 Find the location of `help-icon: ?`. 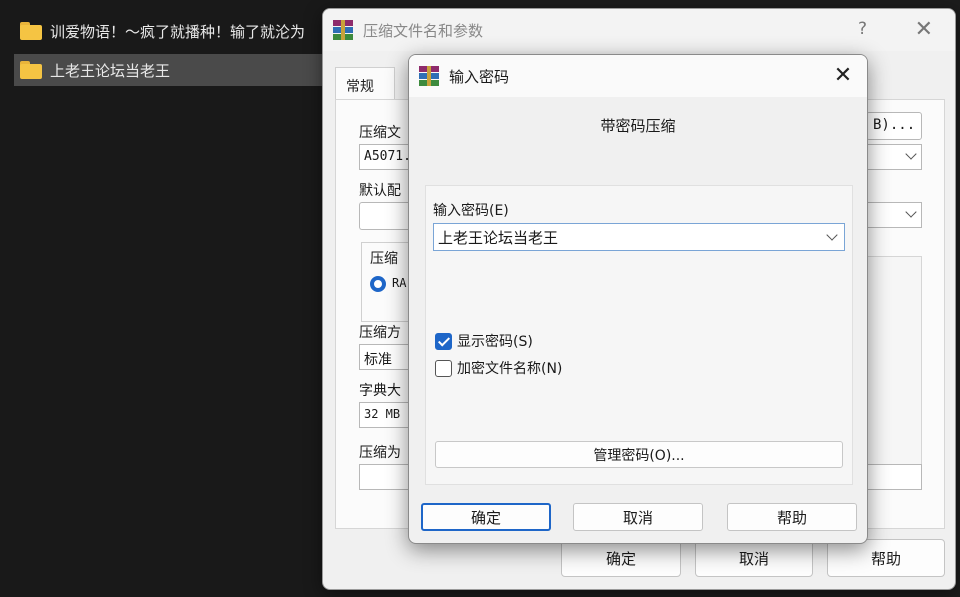

help-icon: ? is located at coordinates (862, 29).